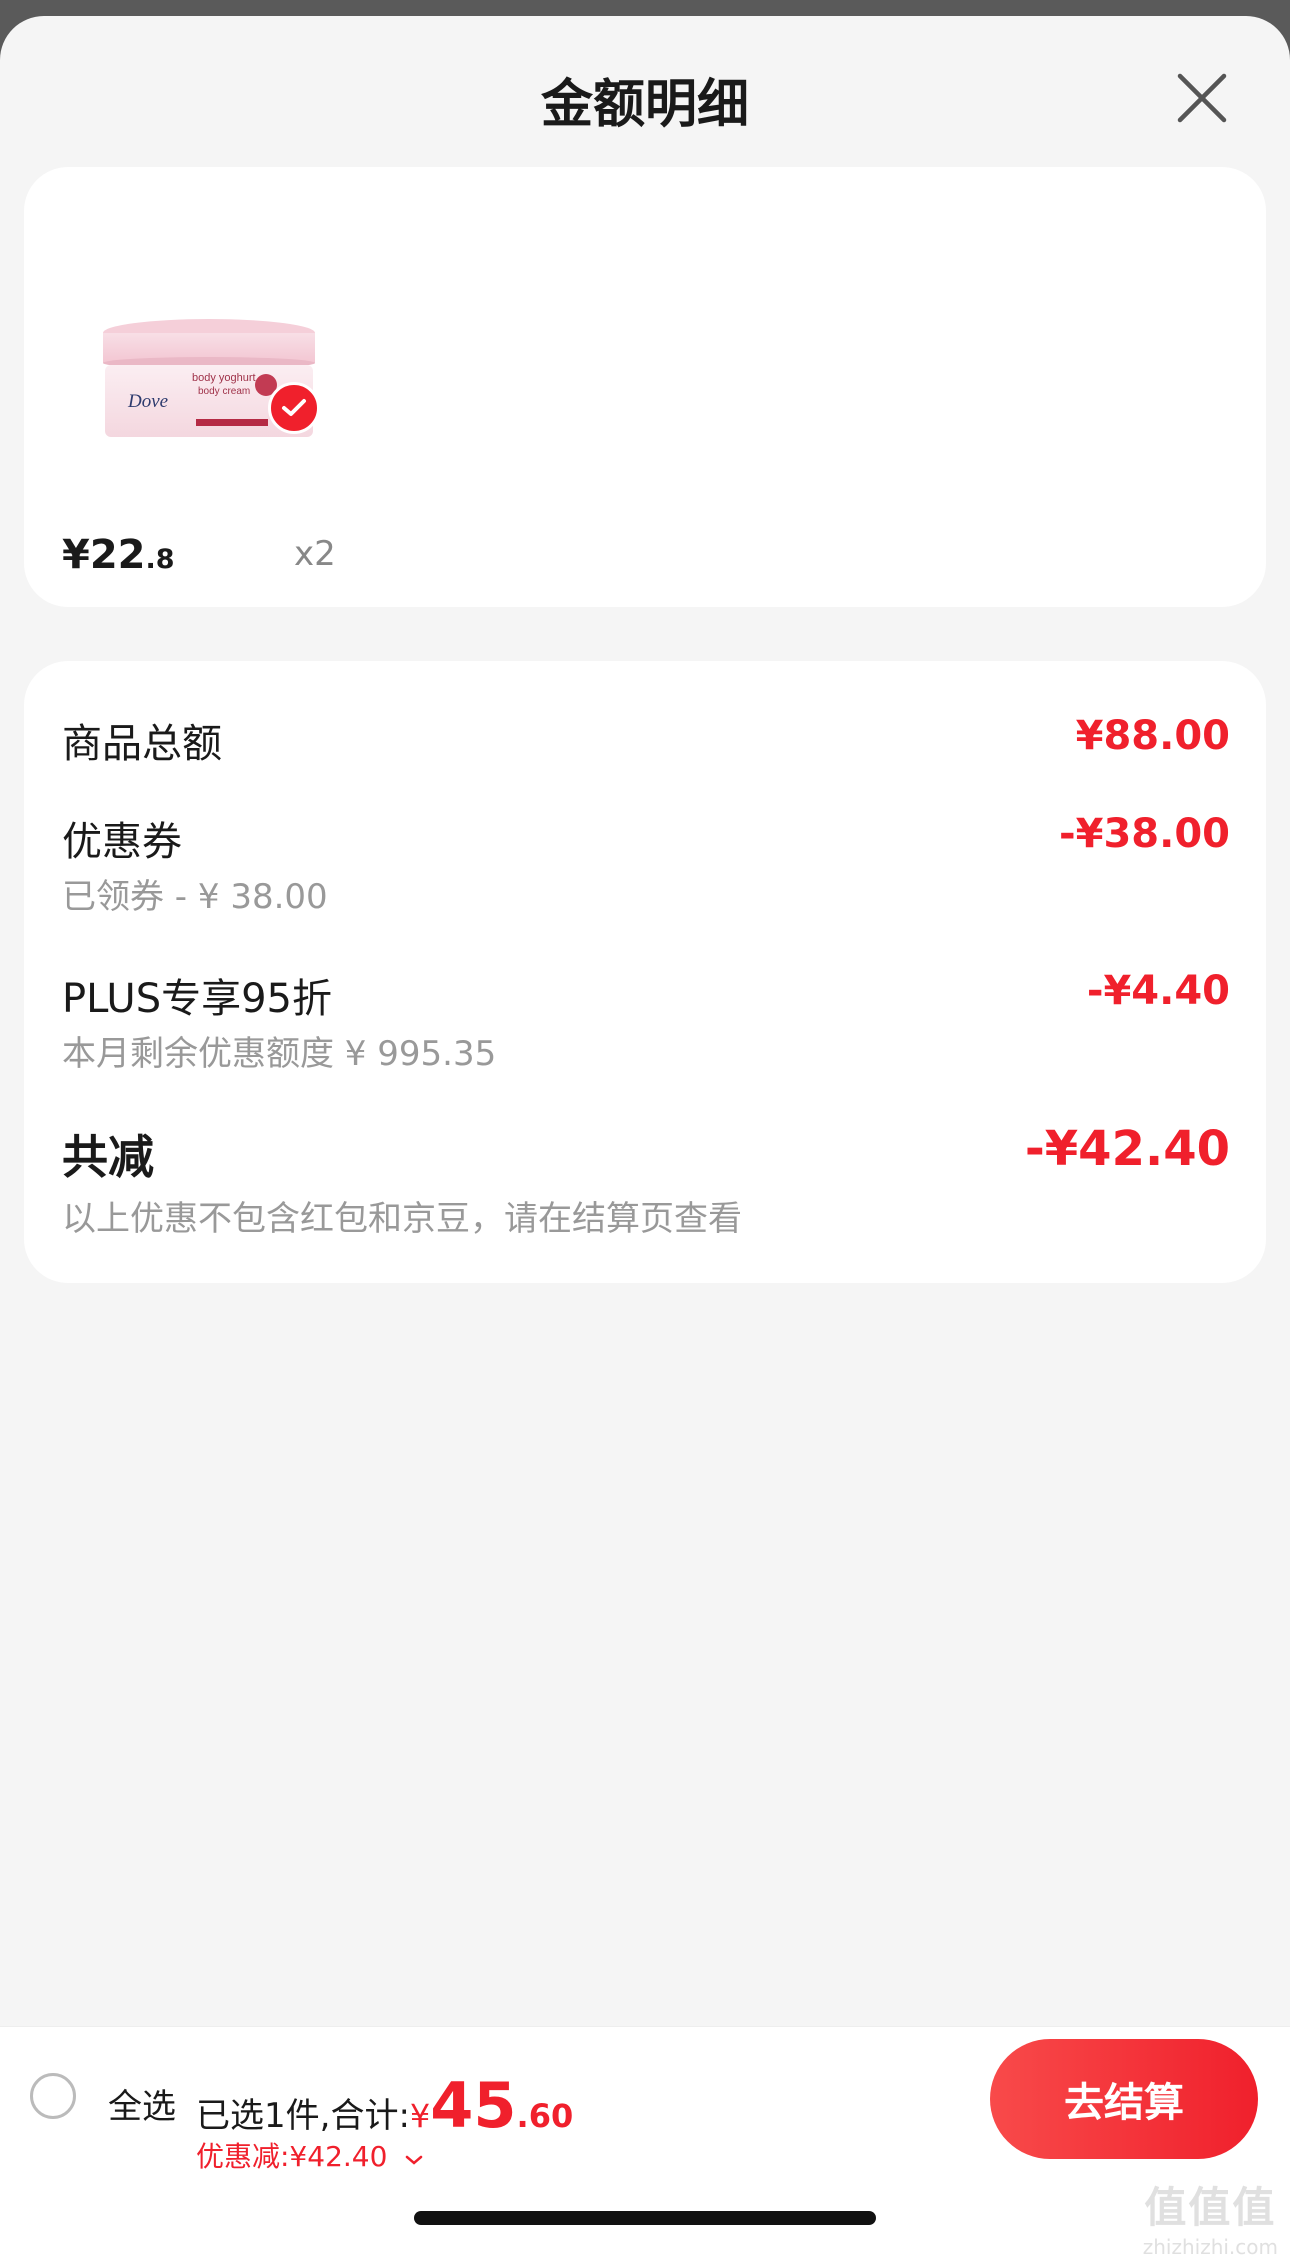  Describe the element at coordinates (1158, 991) in the screenshot. I see `plus-discount-amount: -¥4.40` at that location.